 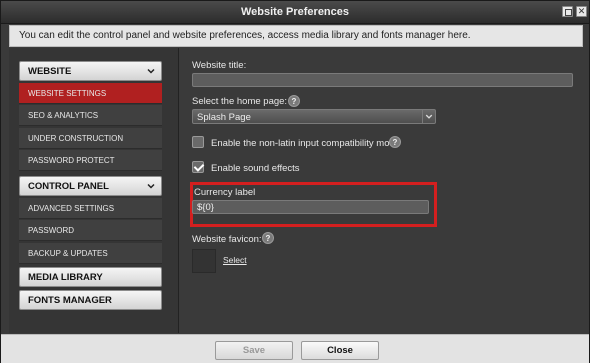 I want to click on category-fonts-manager: FONTS MANAGER, so click(x=90, y=300).